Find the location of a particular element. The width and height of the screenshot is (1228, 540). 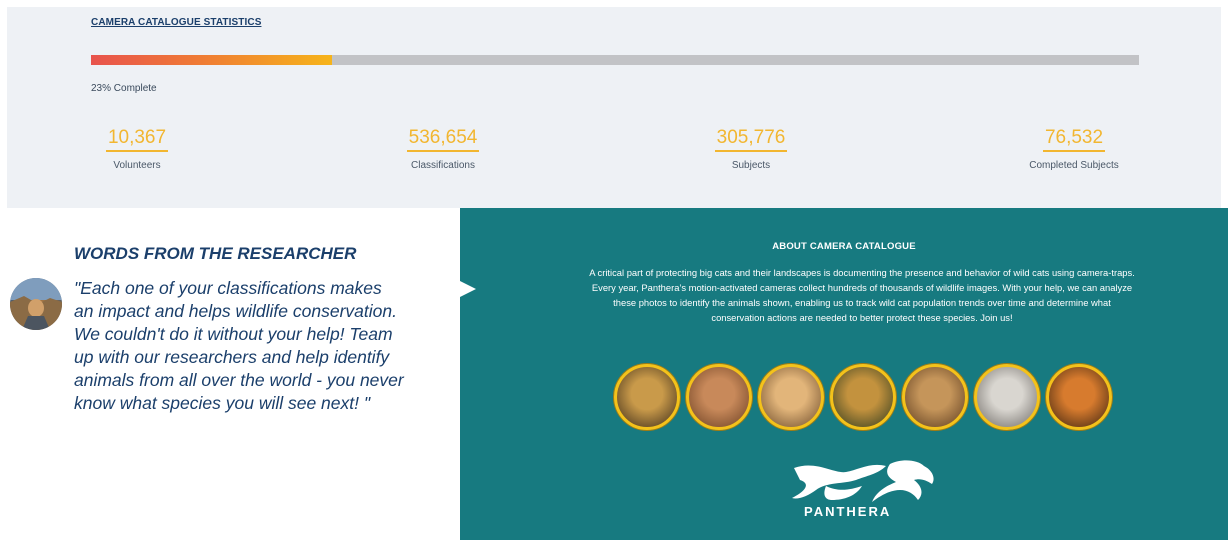

cat-species-row is located at coordinates (864, 397).